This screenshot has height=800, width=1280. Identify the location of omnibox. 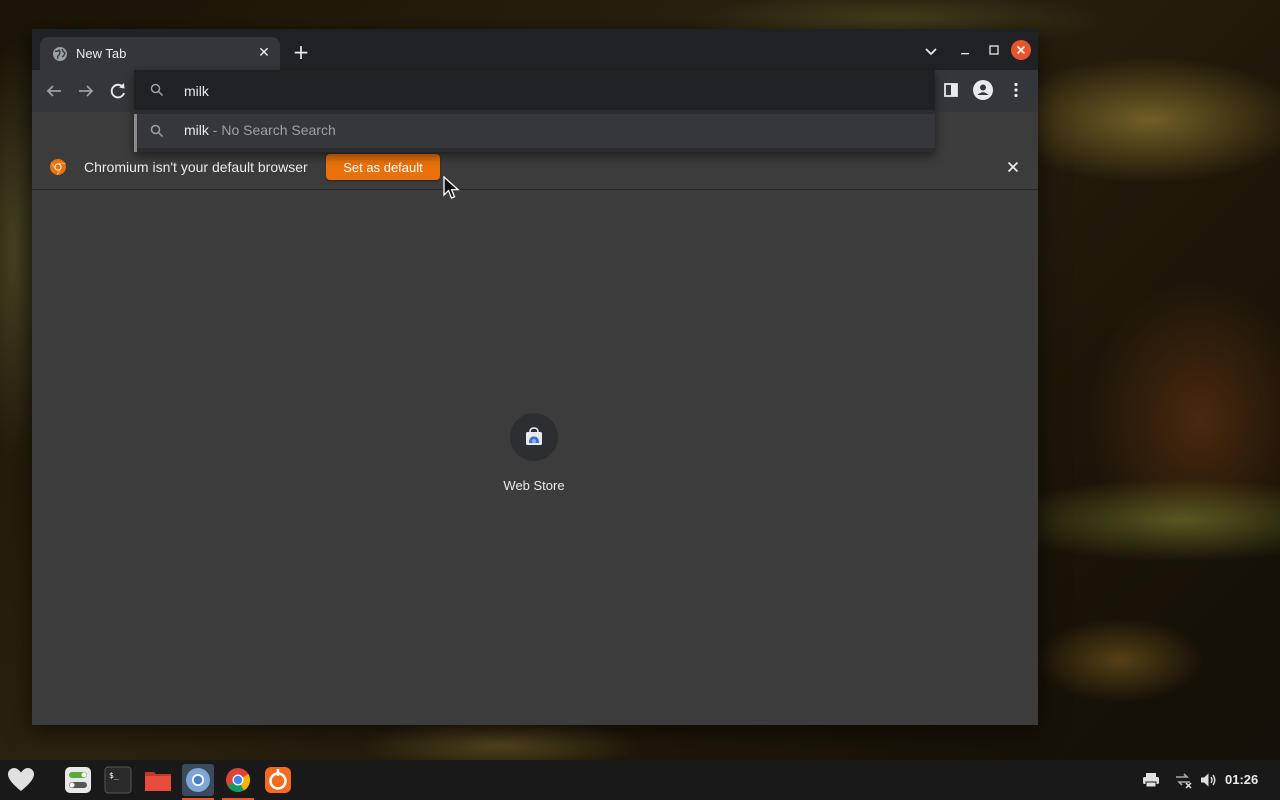
(534, 90).